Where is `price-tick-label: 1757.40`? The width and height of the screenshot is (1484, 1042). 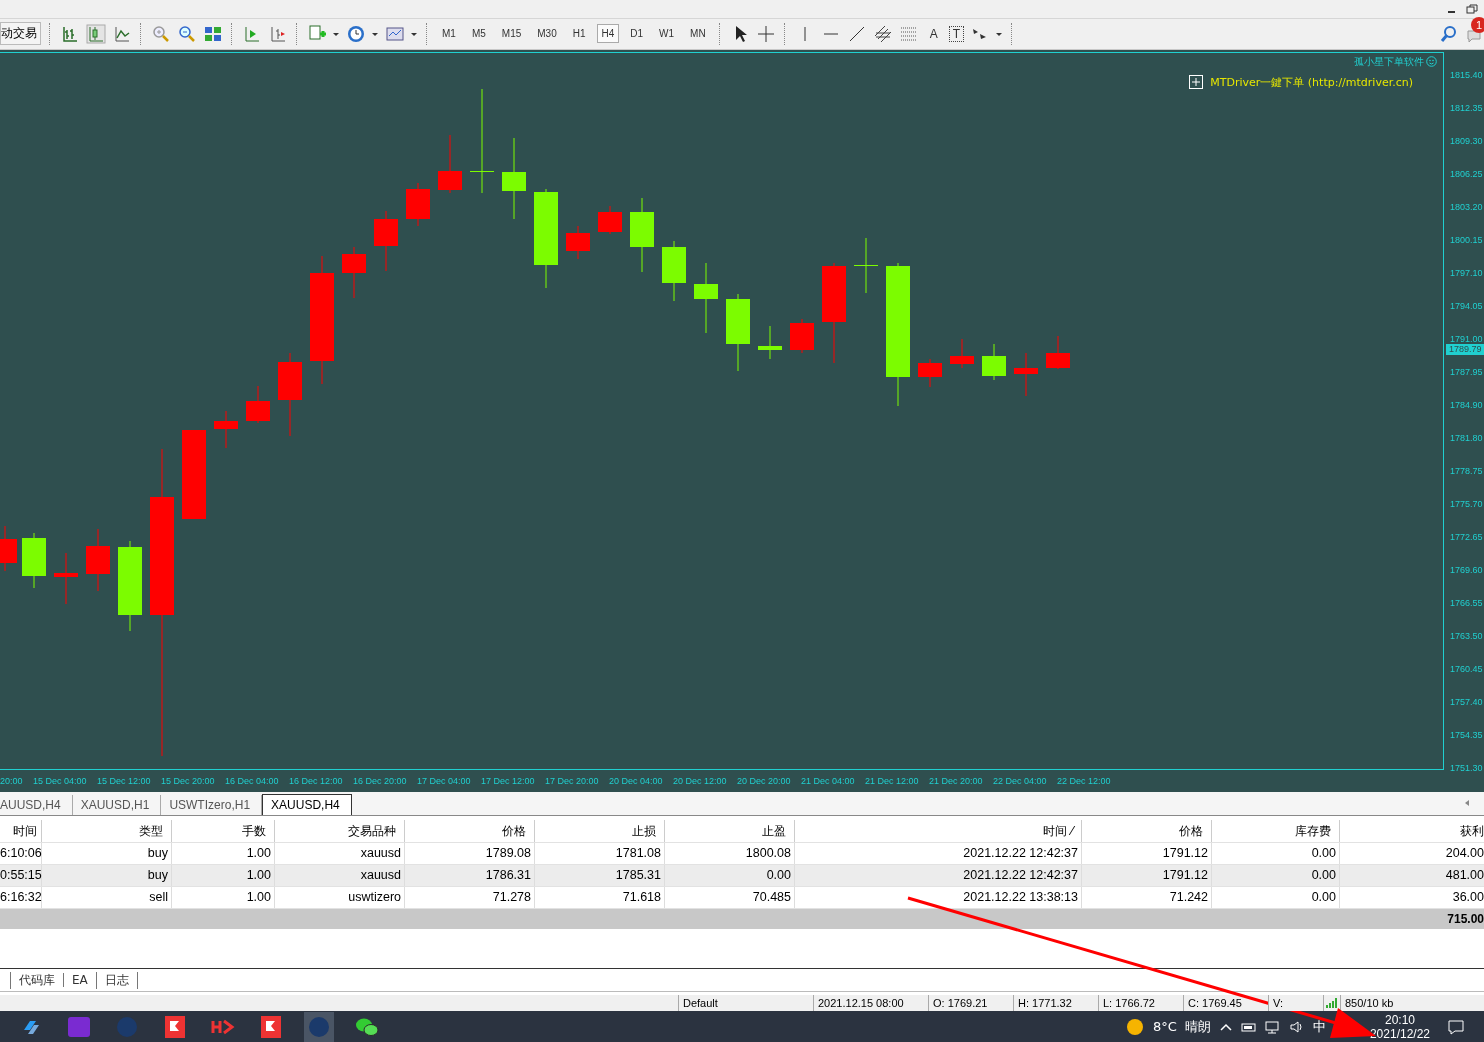
price-tick-label: 1757.40 is located at coordinates (1466, 702).